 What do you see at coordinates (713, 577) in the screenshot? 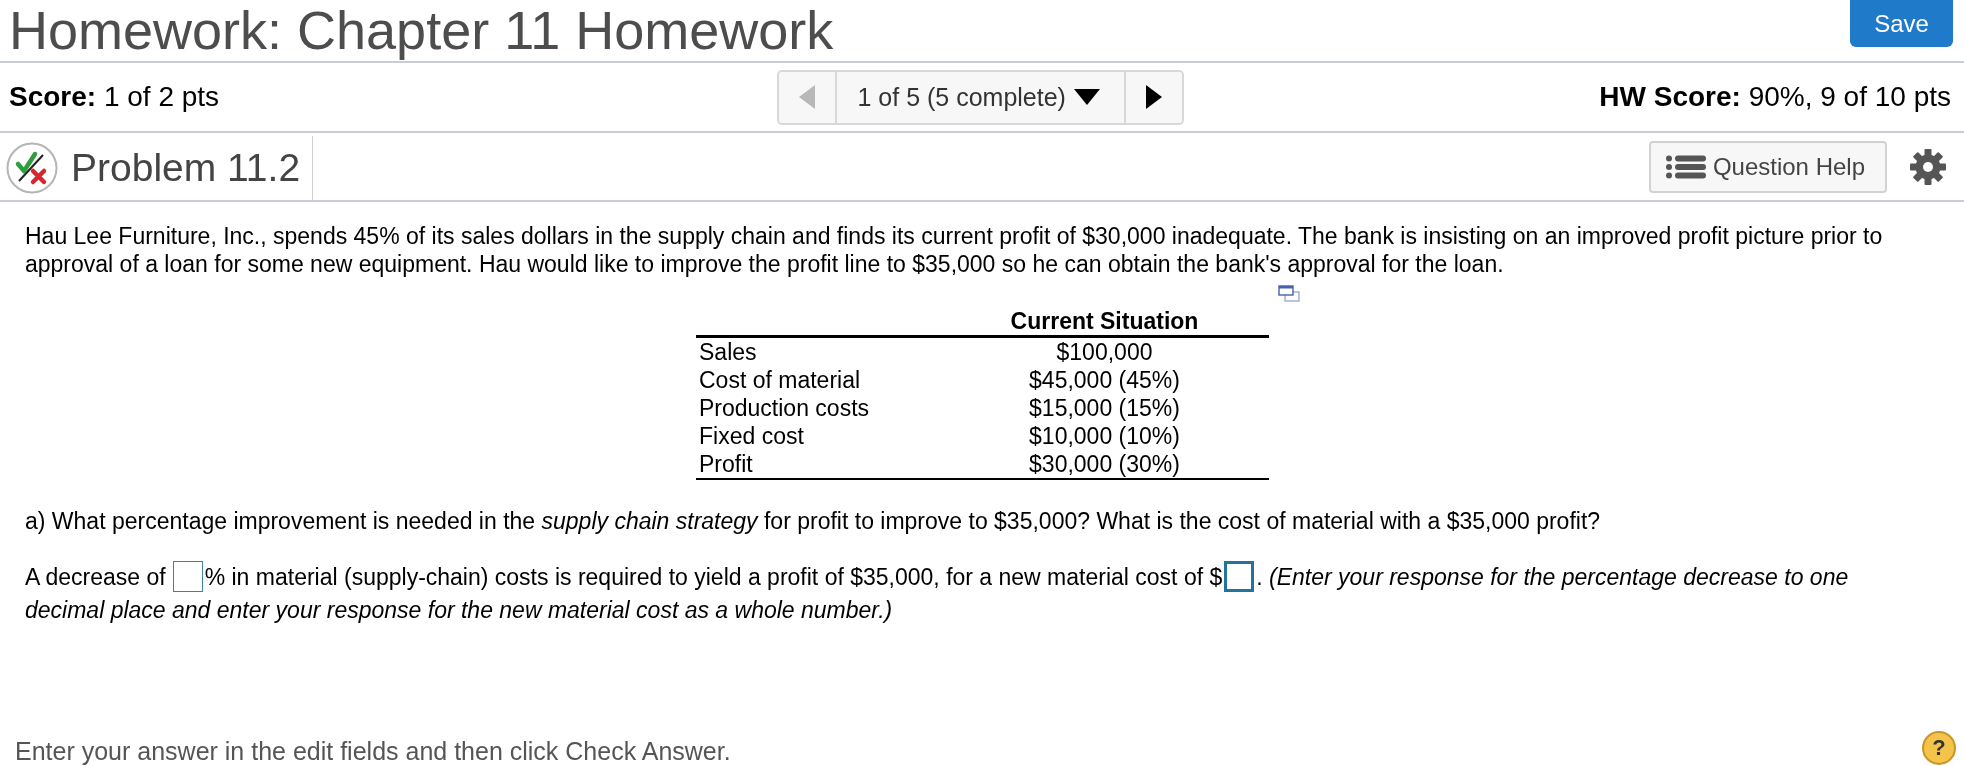
I see `answer-text: % in material (supply-chain) costs is required to yield a profit of $35,000, for a new material cost of $` at bounding box center [713, 577].